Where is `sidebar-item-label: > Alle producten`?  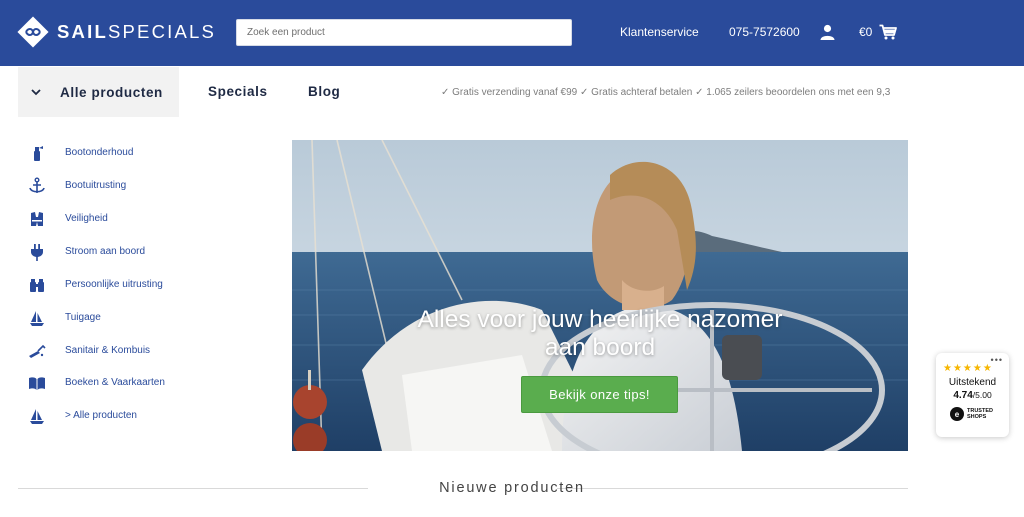
sidebar-item-label: > Alle producten is located at coordinates (101, 415).